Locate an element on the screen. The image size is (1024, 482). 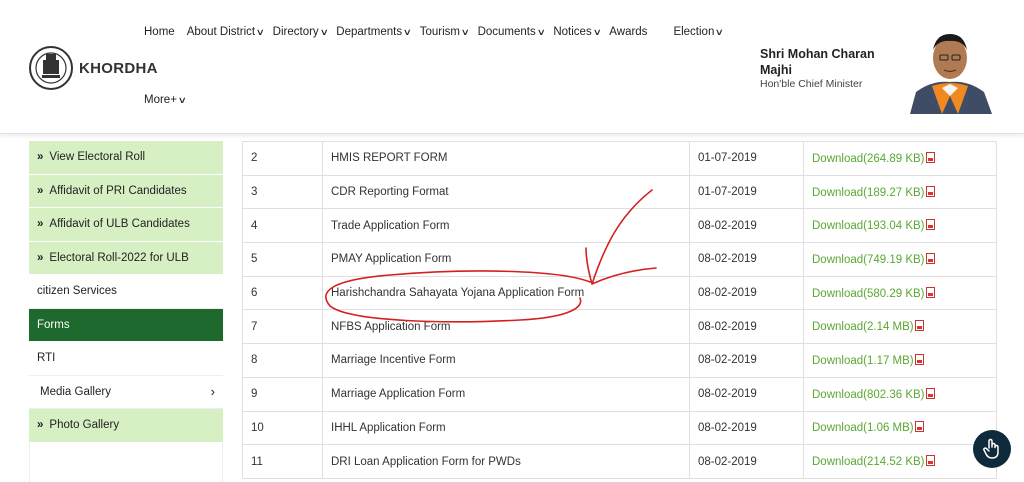
sidebar-item-electoral-roll-2022-for-ulb: » Electoral Roll-2022 for ULB is located at coordinates (126, 258).